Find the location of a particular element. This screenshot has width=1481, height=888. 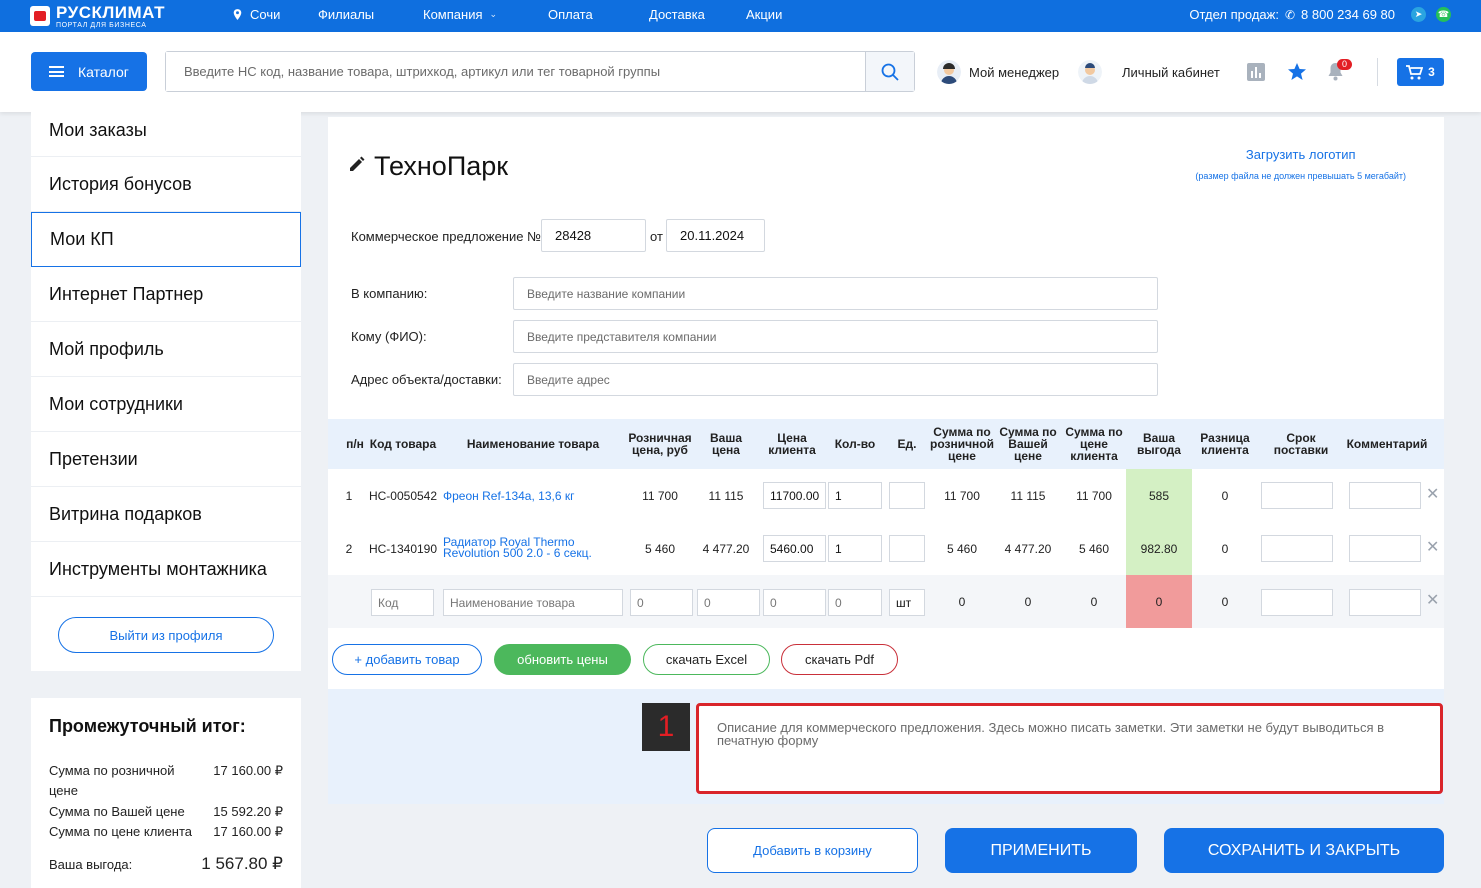

sidebar-item-my-kp: Мои КП is located at coordinates (166, 239).